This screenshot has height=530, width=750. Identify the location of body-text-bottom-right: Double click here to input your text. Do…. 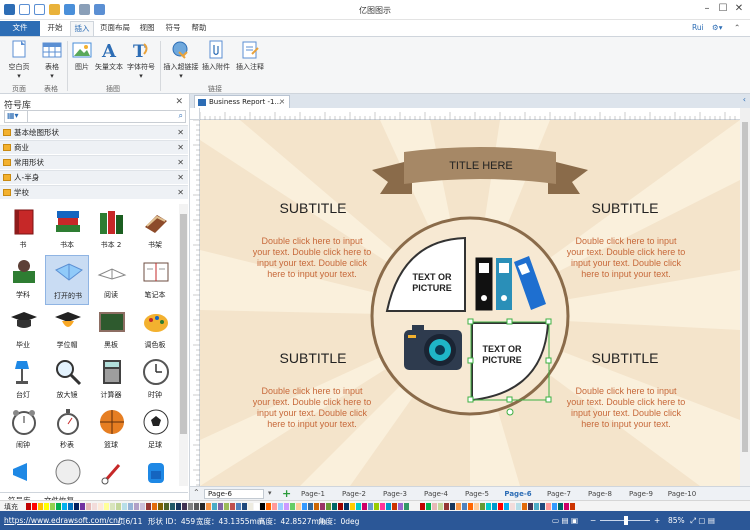
(626, 408).